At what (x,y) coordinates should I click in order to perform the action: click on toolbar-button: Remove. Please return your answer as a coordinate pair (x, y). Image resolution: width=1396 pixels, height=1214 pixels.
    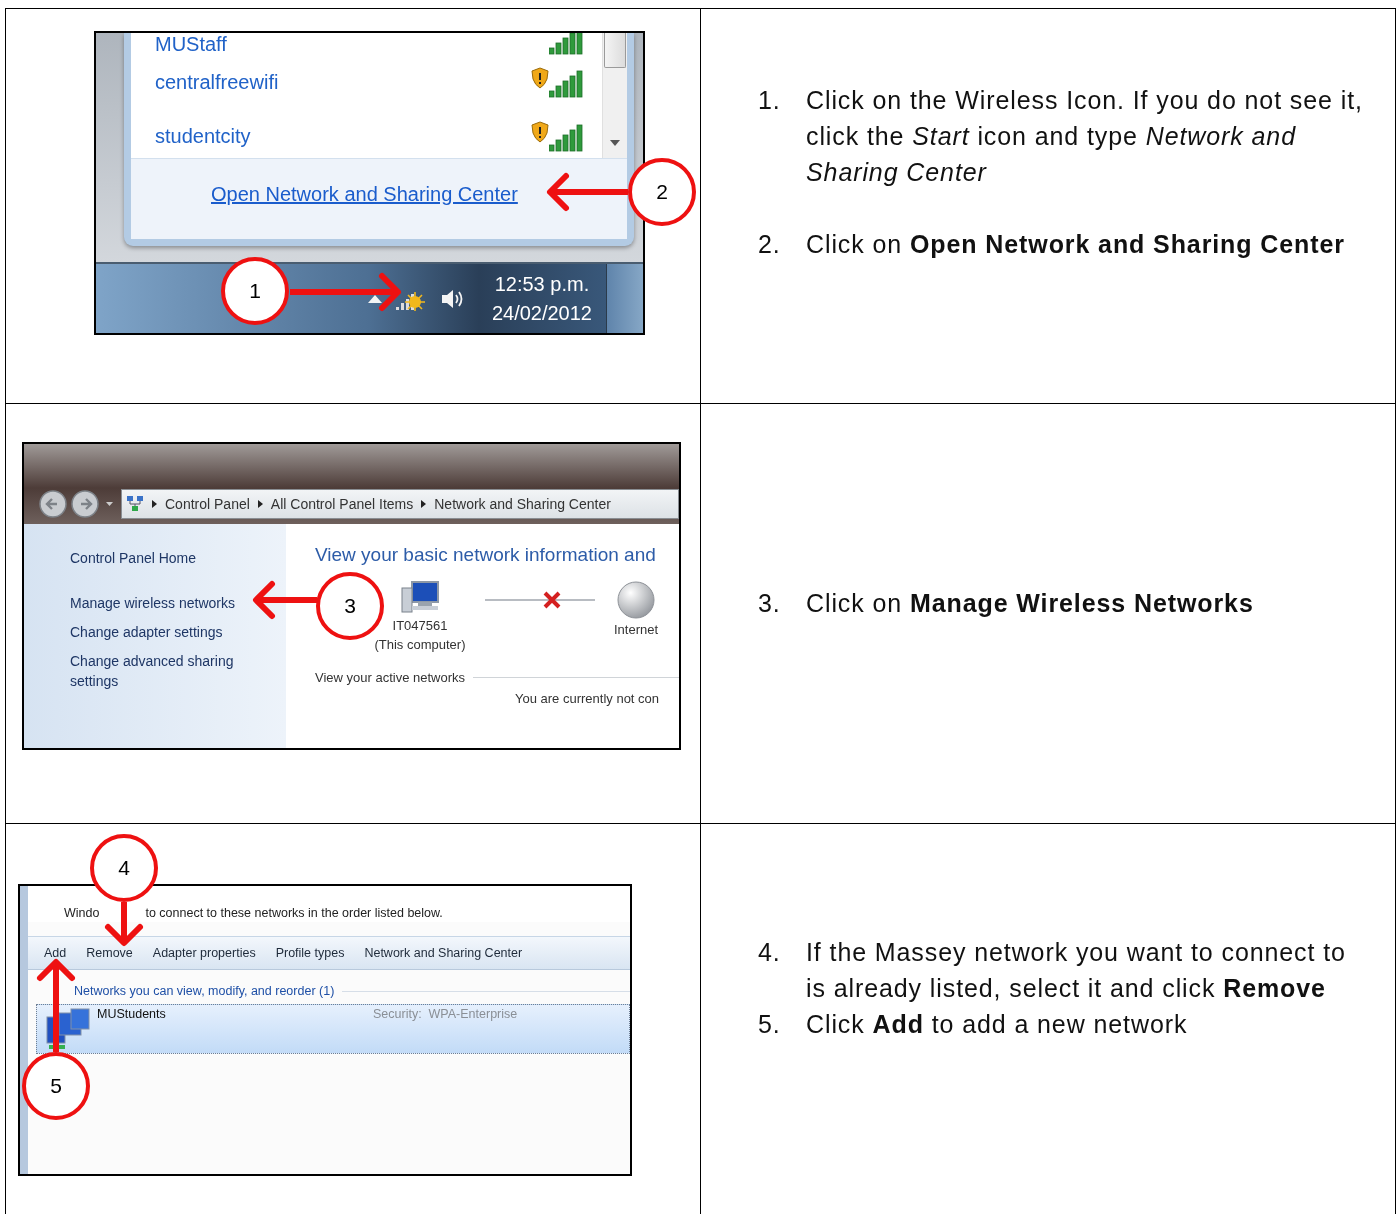
    Looking at the image, I should click on (109, 953).